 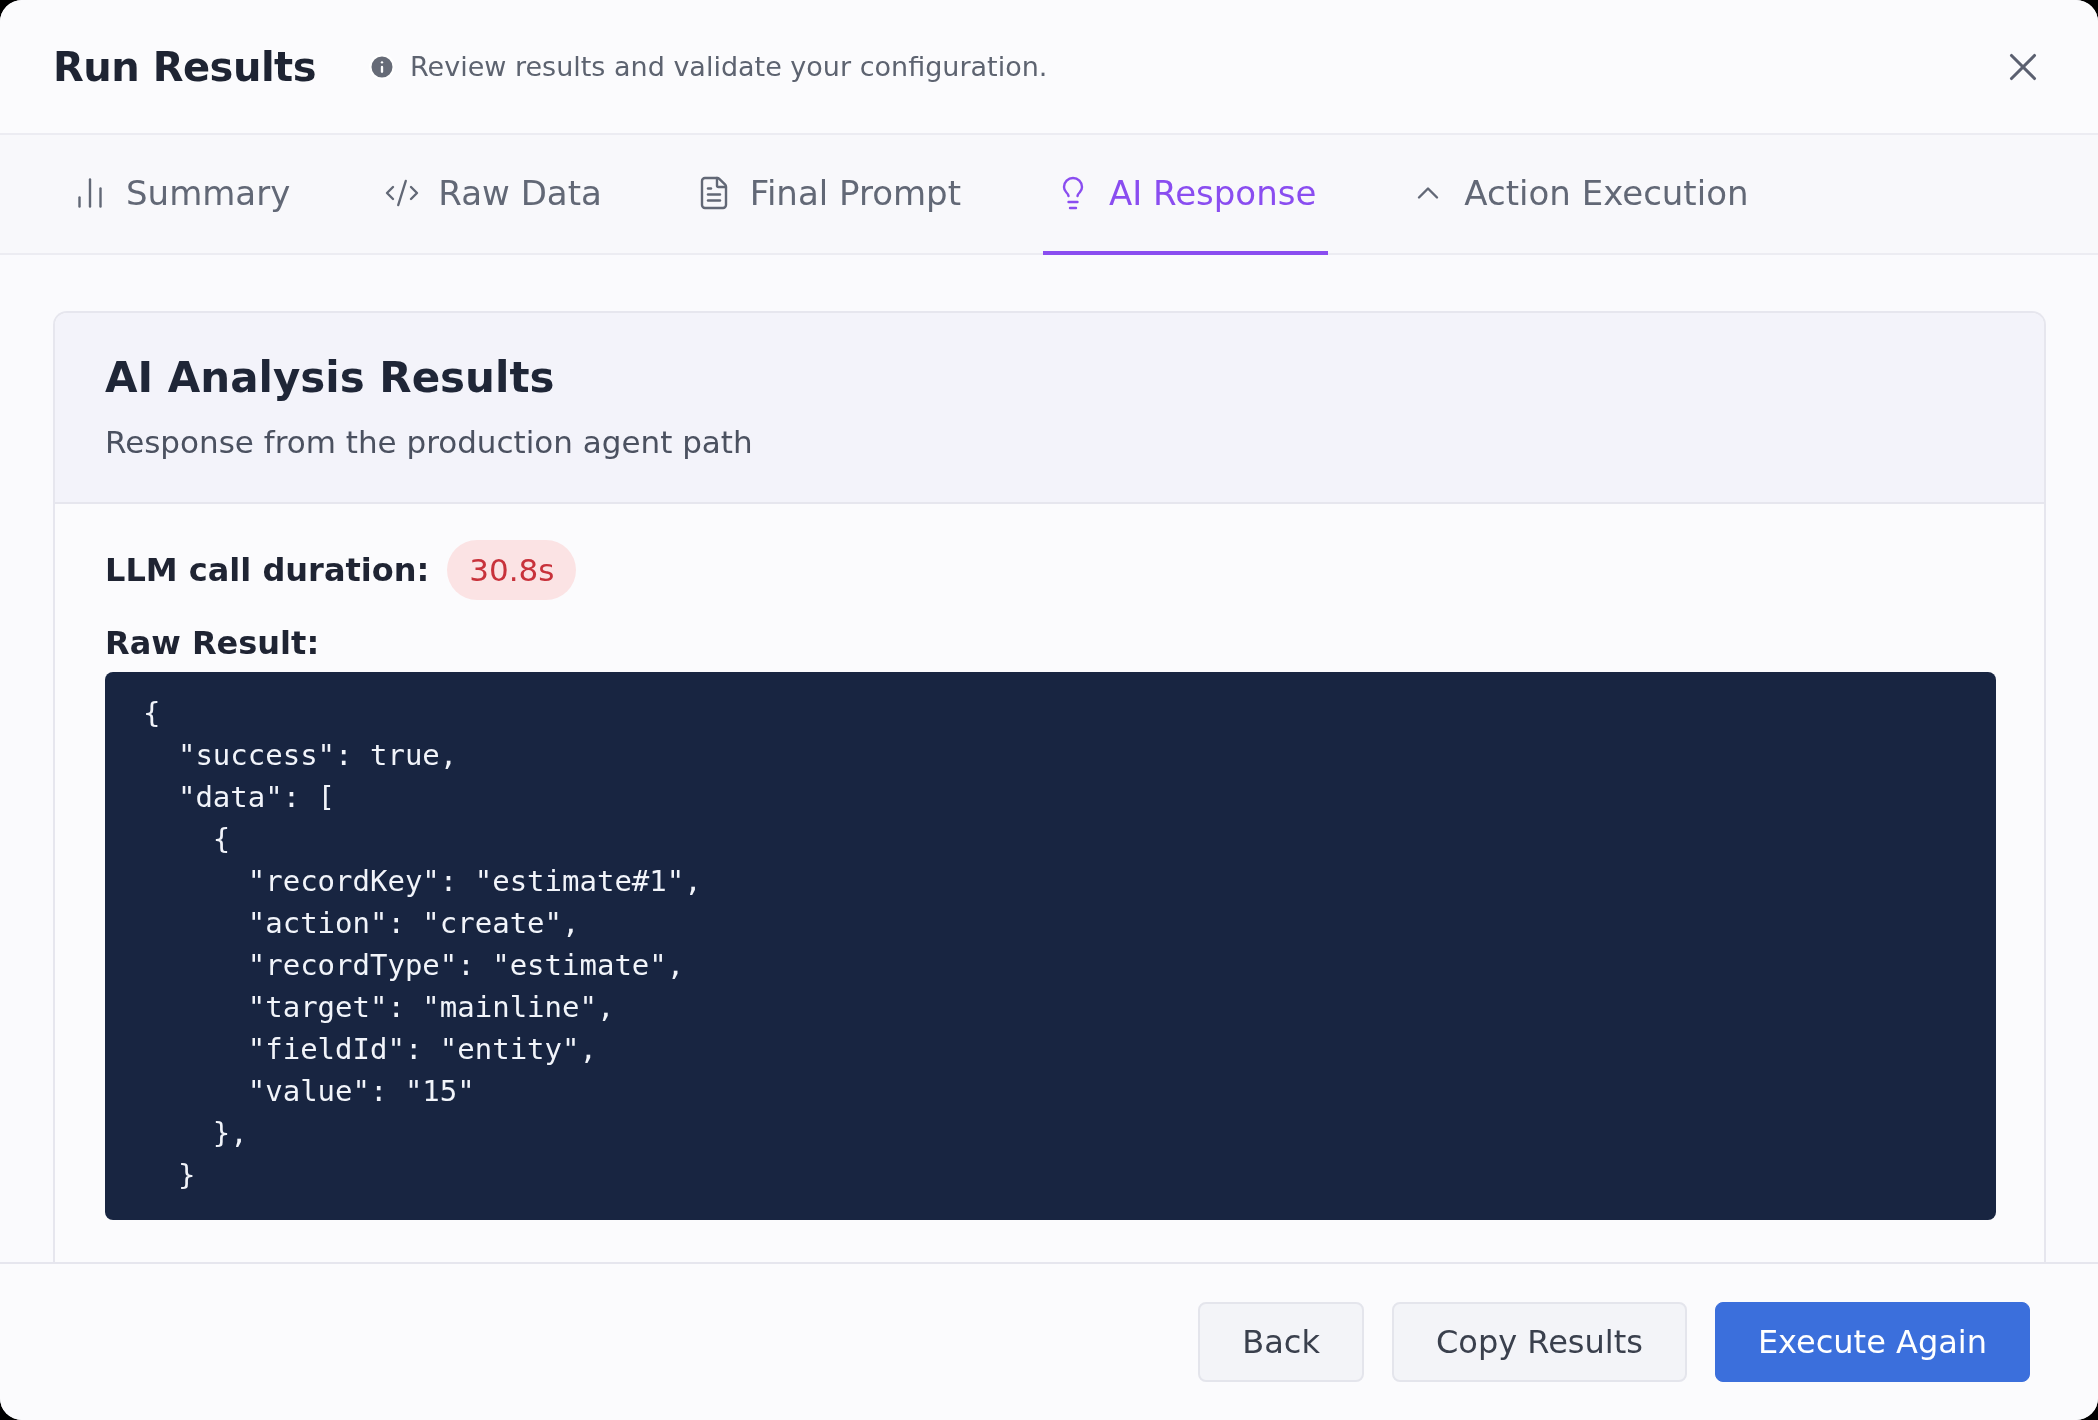 What do you see at coordinates (431, 1007) in the screenshot?
I see `code-line: "target": "mainline",` at bounding box center [431, 1007].